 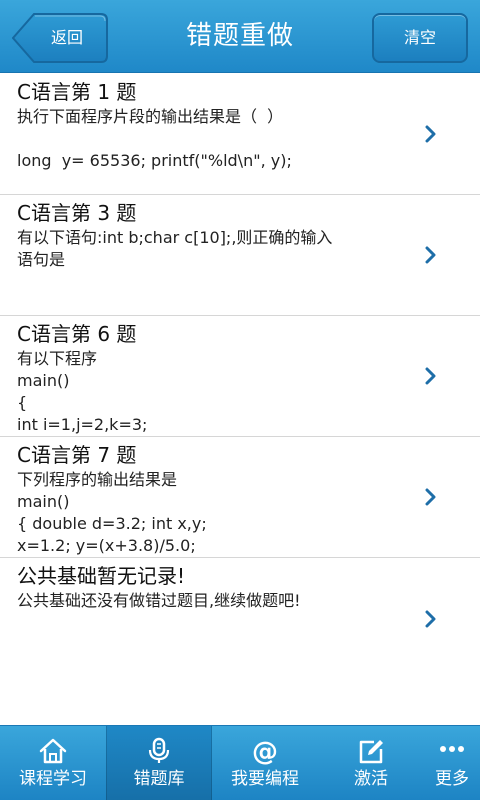 I want to click on clear-button: 清空, so click(x=420, y=38).